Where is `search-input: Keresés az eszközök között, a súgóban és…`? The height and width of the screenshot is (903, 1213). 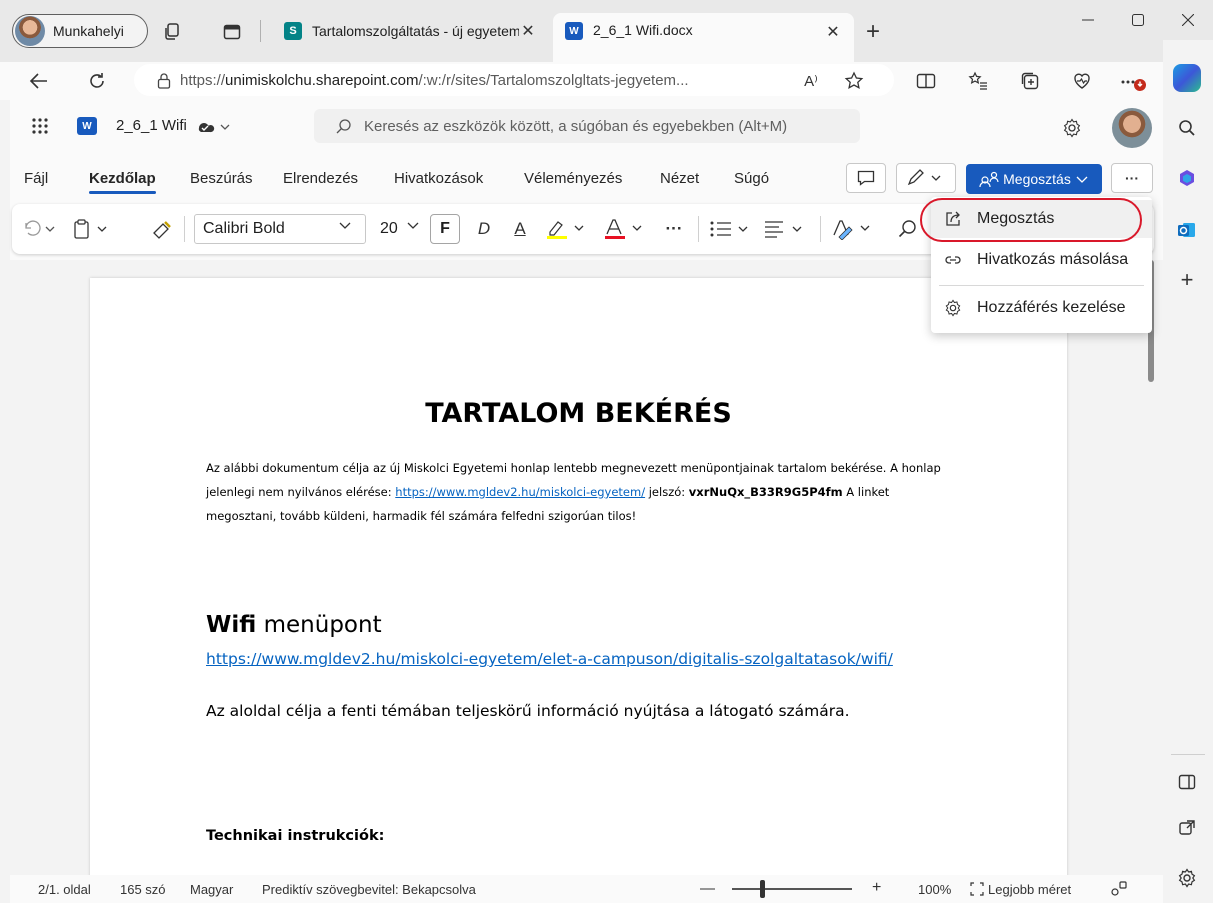
search-input: Keresés az eszközök között, a súgóban és… is located at coordinates (587, 126).